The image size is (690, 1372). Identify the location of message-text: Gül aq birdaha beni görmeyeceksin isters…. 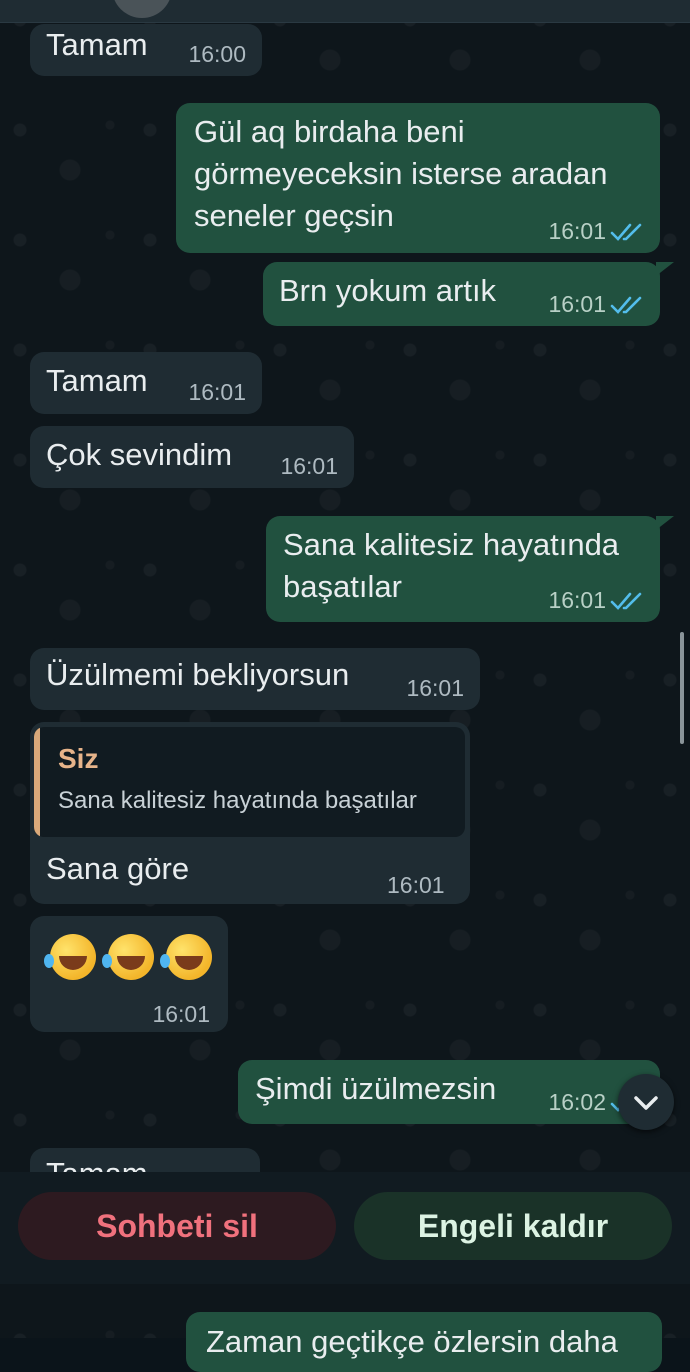
(401, 173).